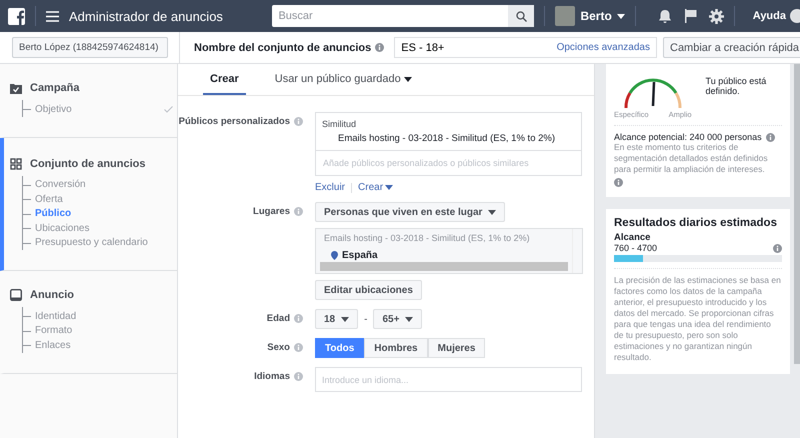  I want to click on field-label: Sexo, so click(278, 347).